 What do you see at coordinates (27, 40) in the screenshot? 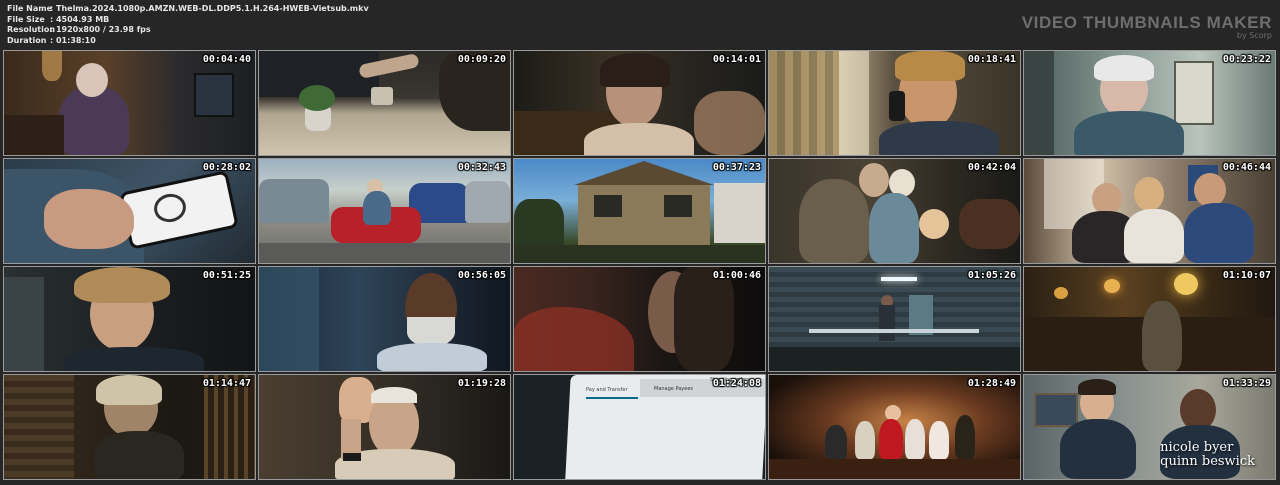
I see `info-label: Duration` at bounding box center [27, 40].